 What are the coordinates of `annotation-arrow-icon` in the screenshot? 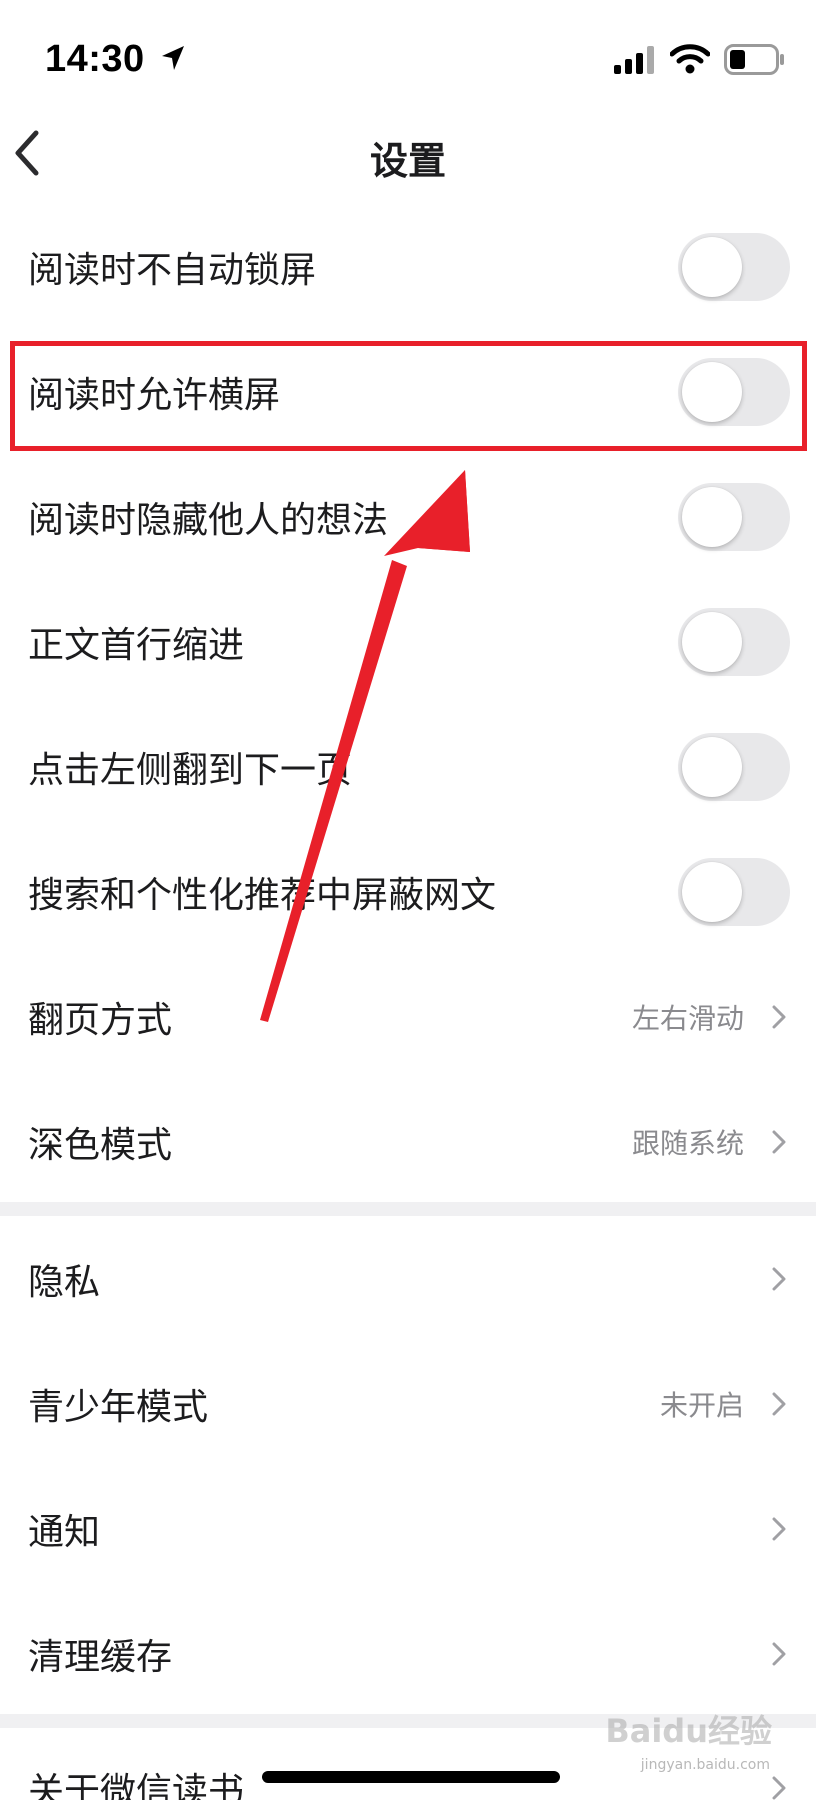 It's located at (365, 746).